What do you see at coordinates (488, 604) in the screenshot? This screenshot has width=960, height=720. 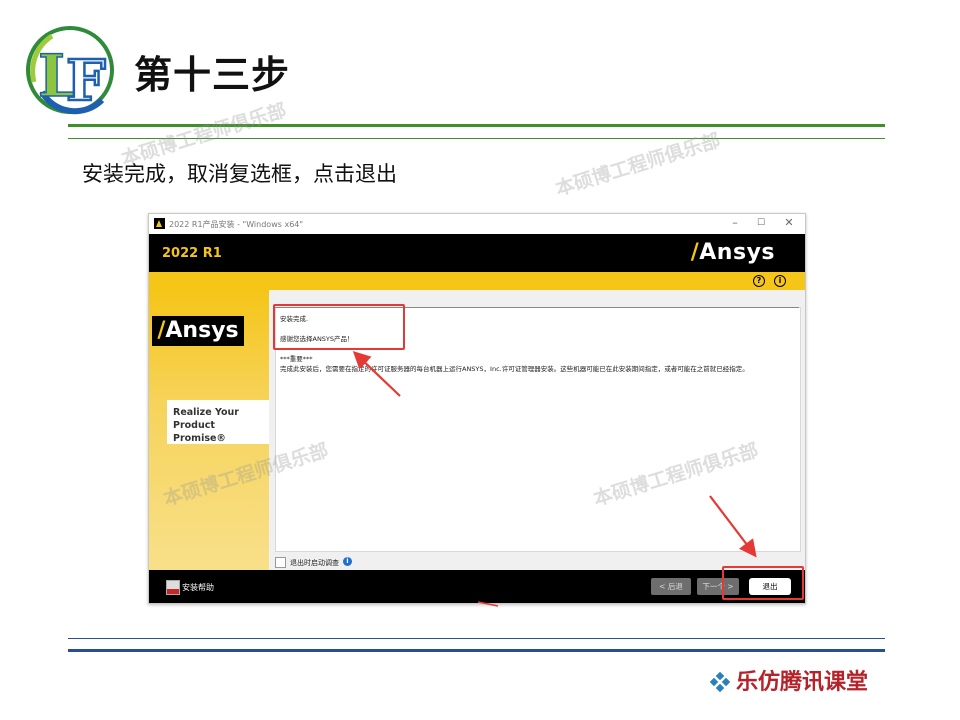 I see `arrow-stub` at bounding box center [488, 604].